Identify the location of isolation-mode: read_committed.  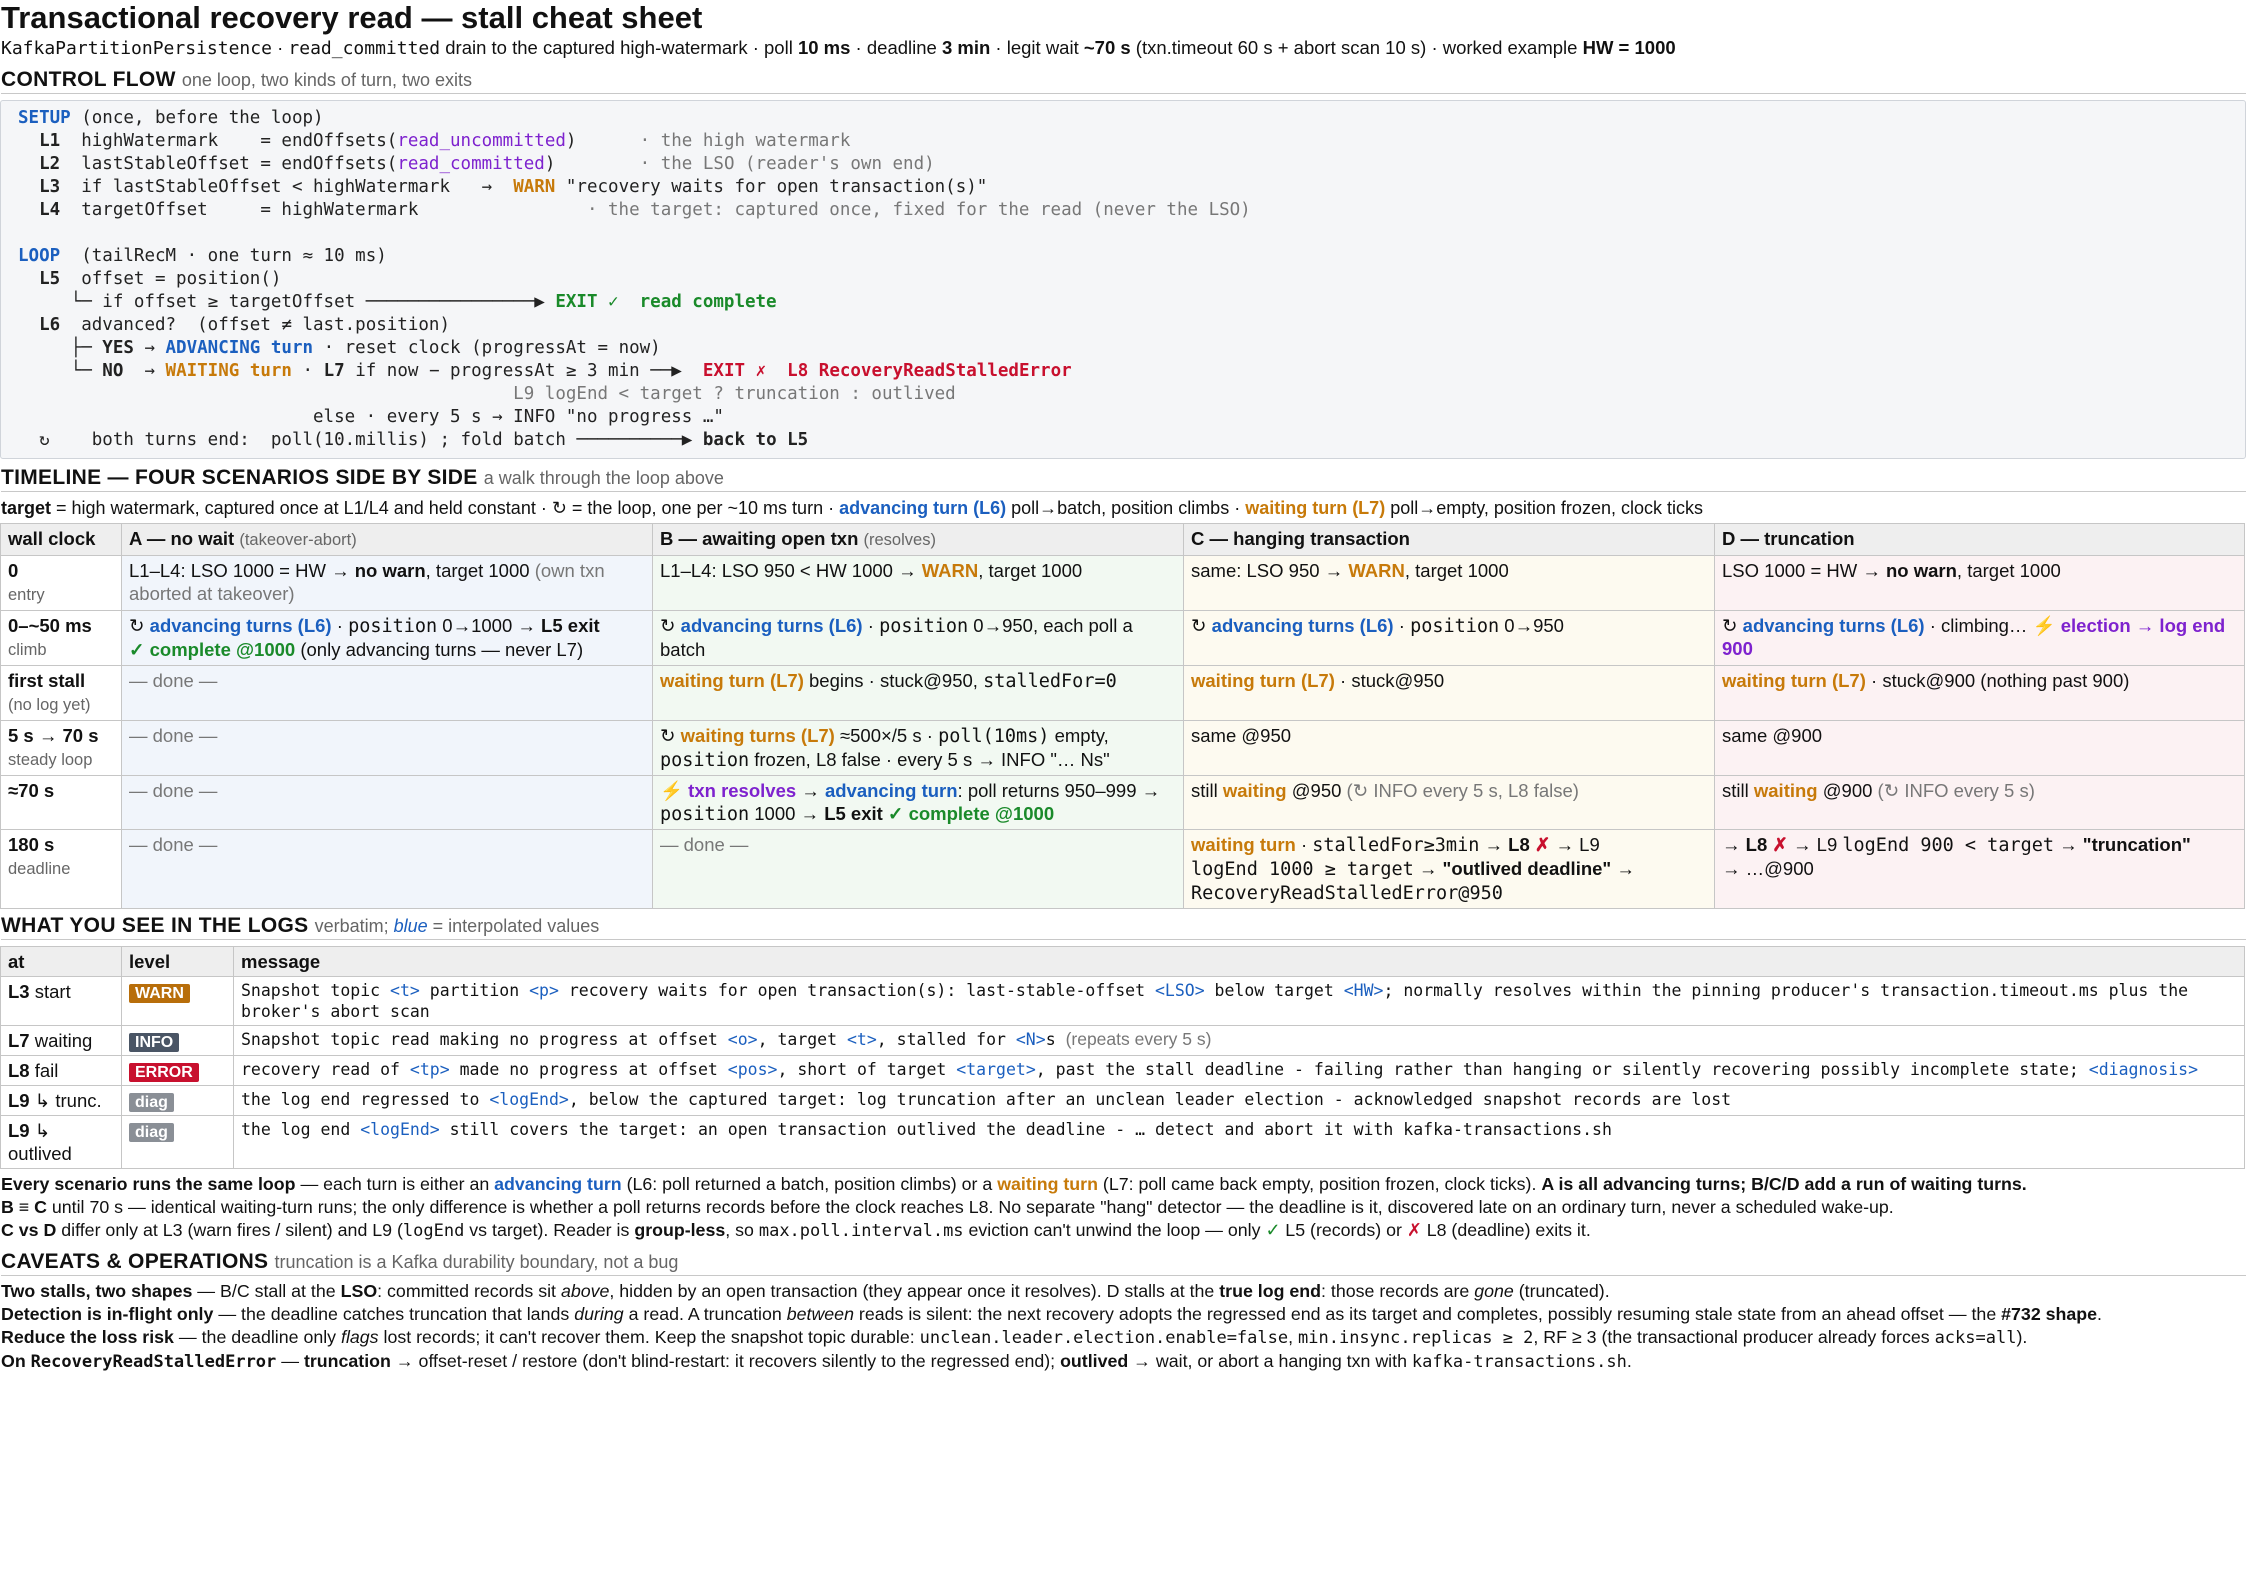
(364, 48).